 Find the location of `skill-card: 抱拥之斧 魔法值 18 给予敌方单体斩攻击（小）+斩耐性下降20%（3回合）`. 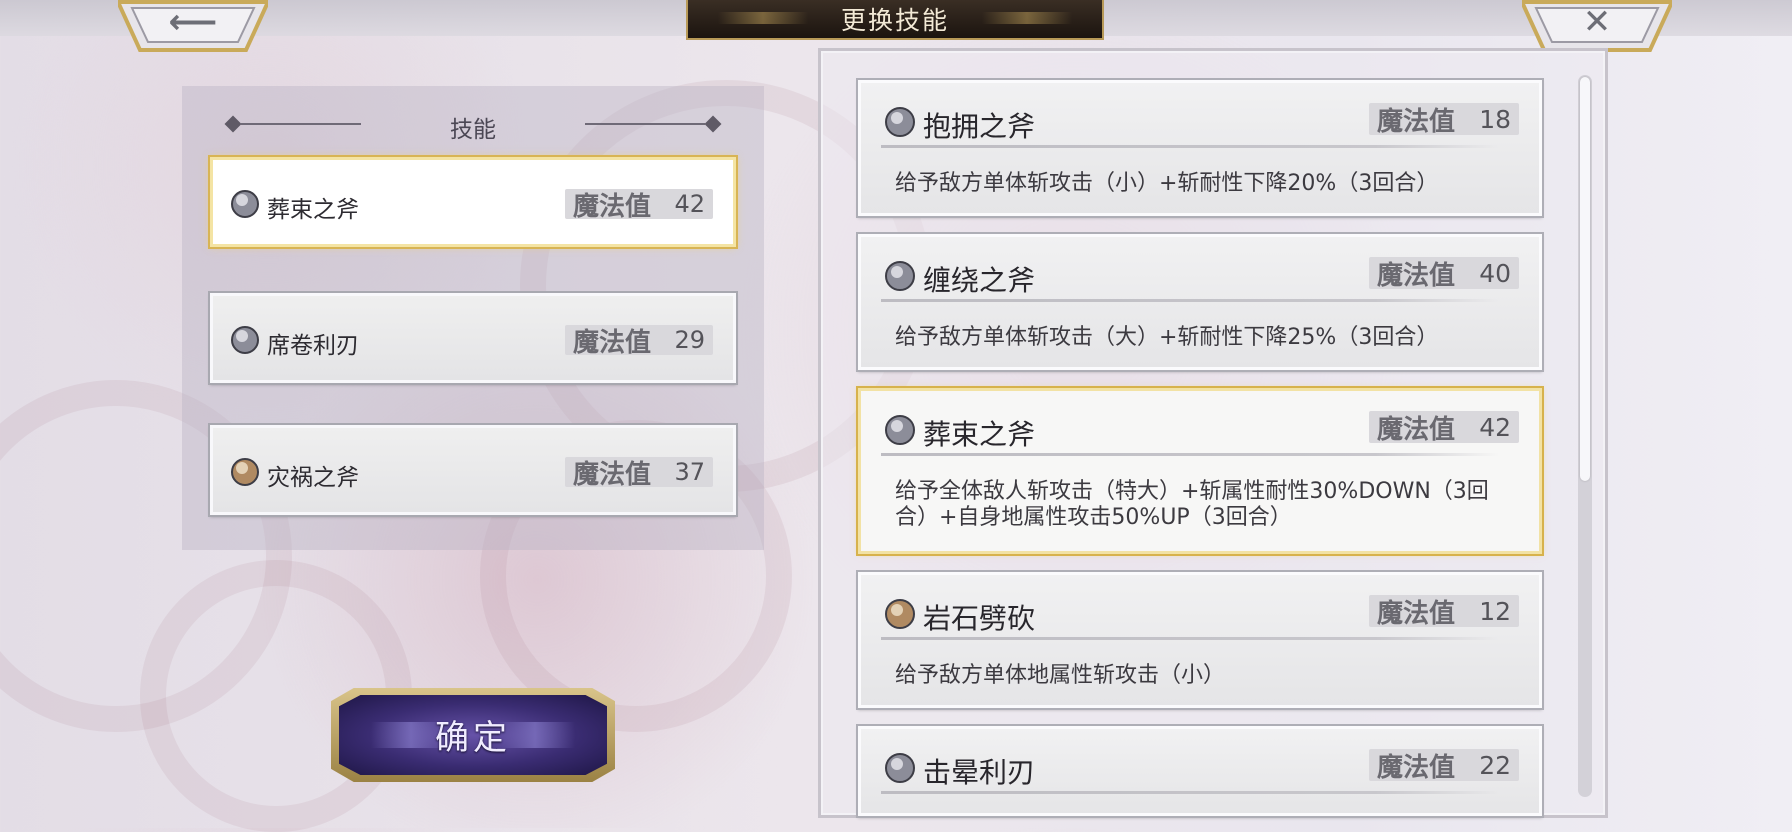

skill-card: 抱拥之斧 魔法值 18 给予敌方单体斩攻击（小）+斩耐性下降20%（3回合） is located at coordinates (1200, 148).